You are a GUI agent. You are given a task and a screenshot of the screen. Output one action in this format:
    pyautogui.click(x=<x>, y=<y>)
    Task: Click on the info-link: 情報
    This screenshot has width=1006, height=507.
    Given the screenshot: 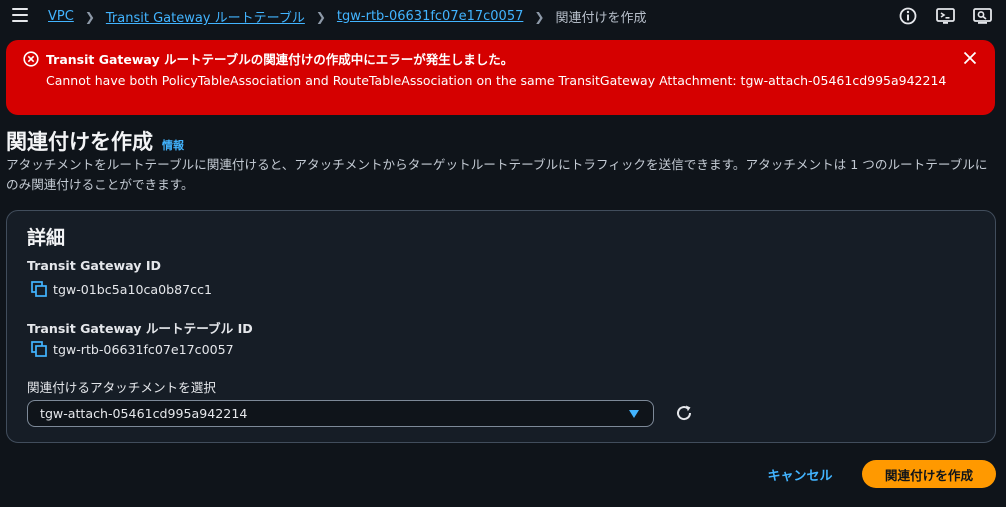 What is the action you would take?
    pyautogui.click(x=173, y=145)
    